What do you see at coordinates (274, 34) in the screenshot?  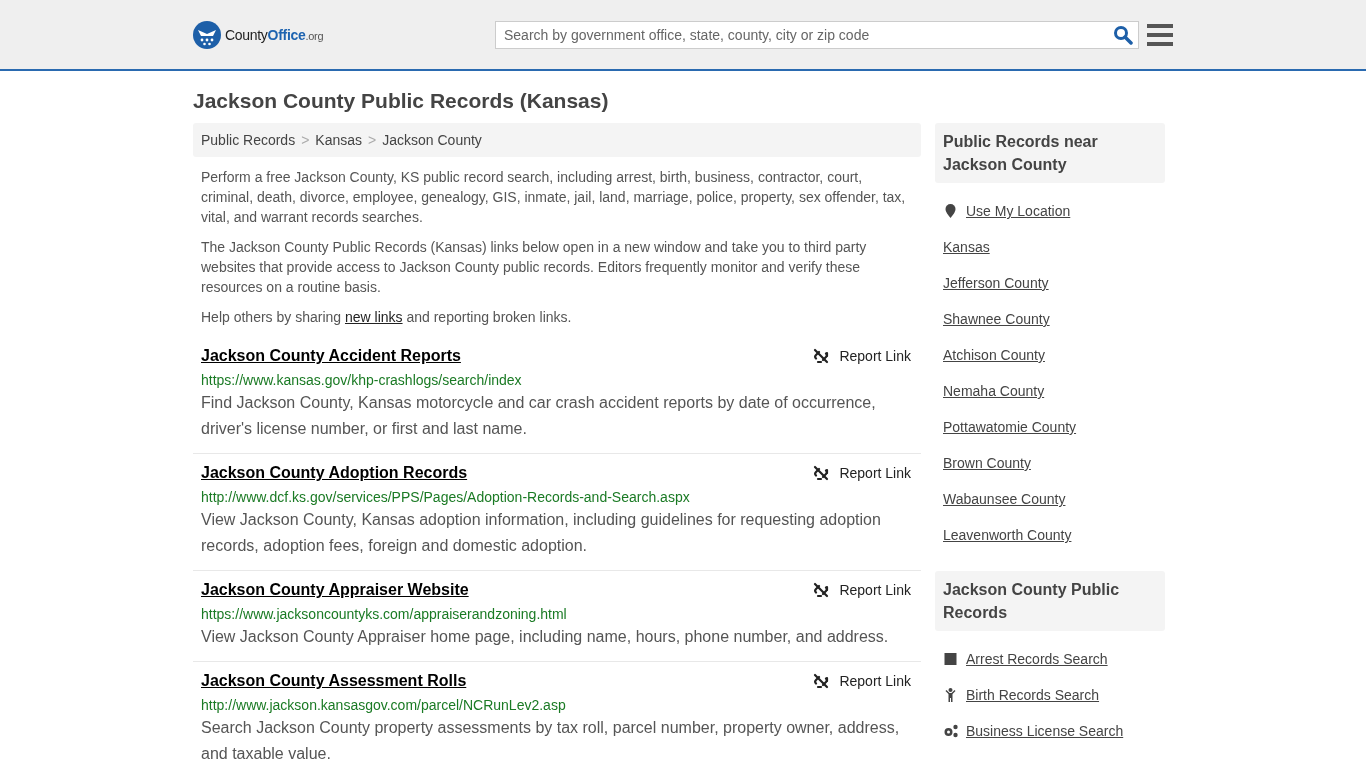 I see `site-logo: CountyOffice.org` at bounding box center [274, 34].